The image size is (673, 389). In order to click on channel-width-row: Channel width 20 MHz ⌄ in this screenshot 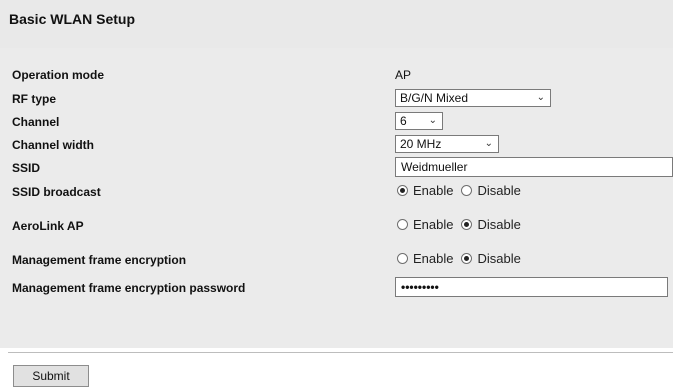, I will do `click(336, 145)`.